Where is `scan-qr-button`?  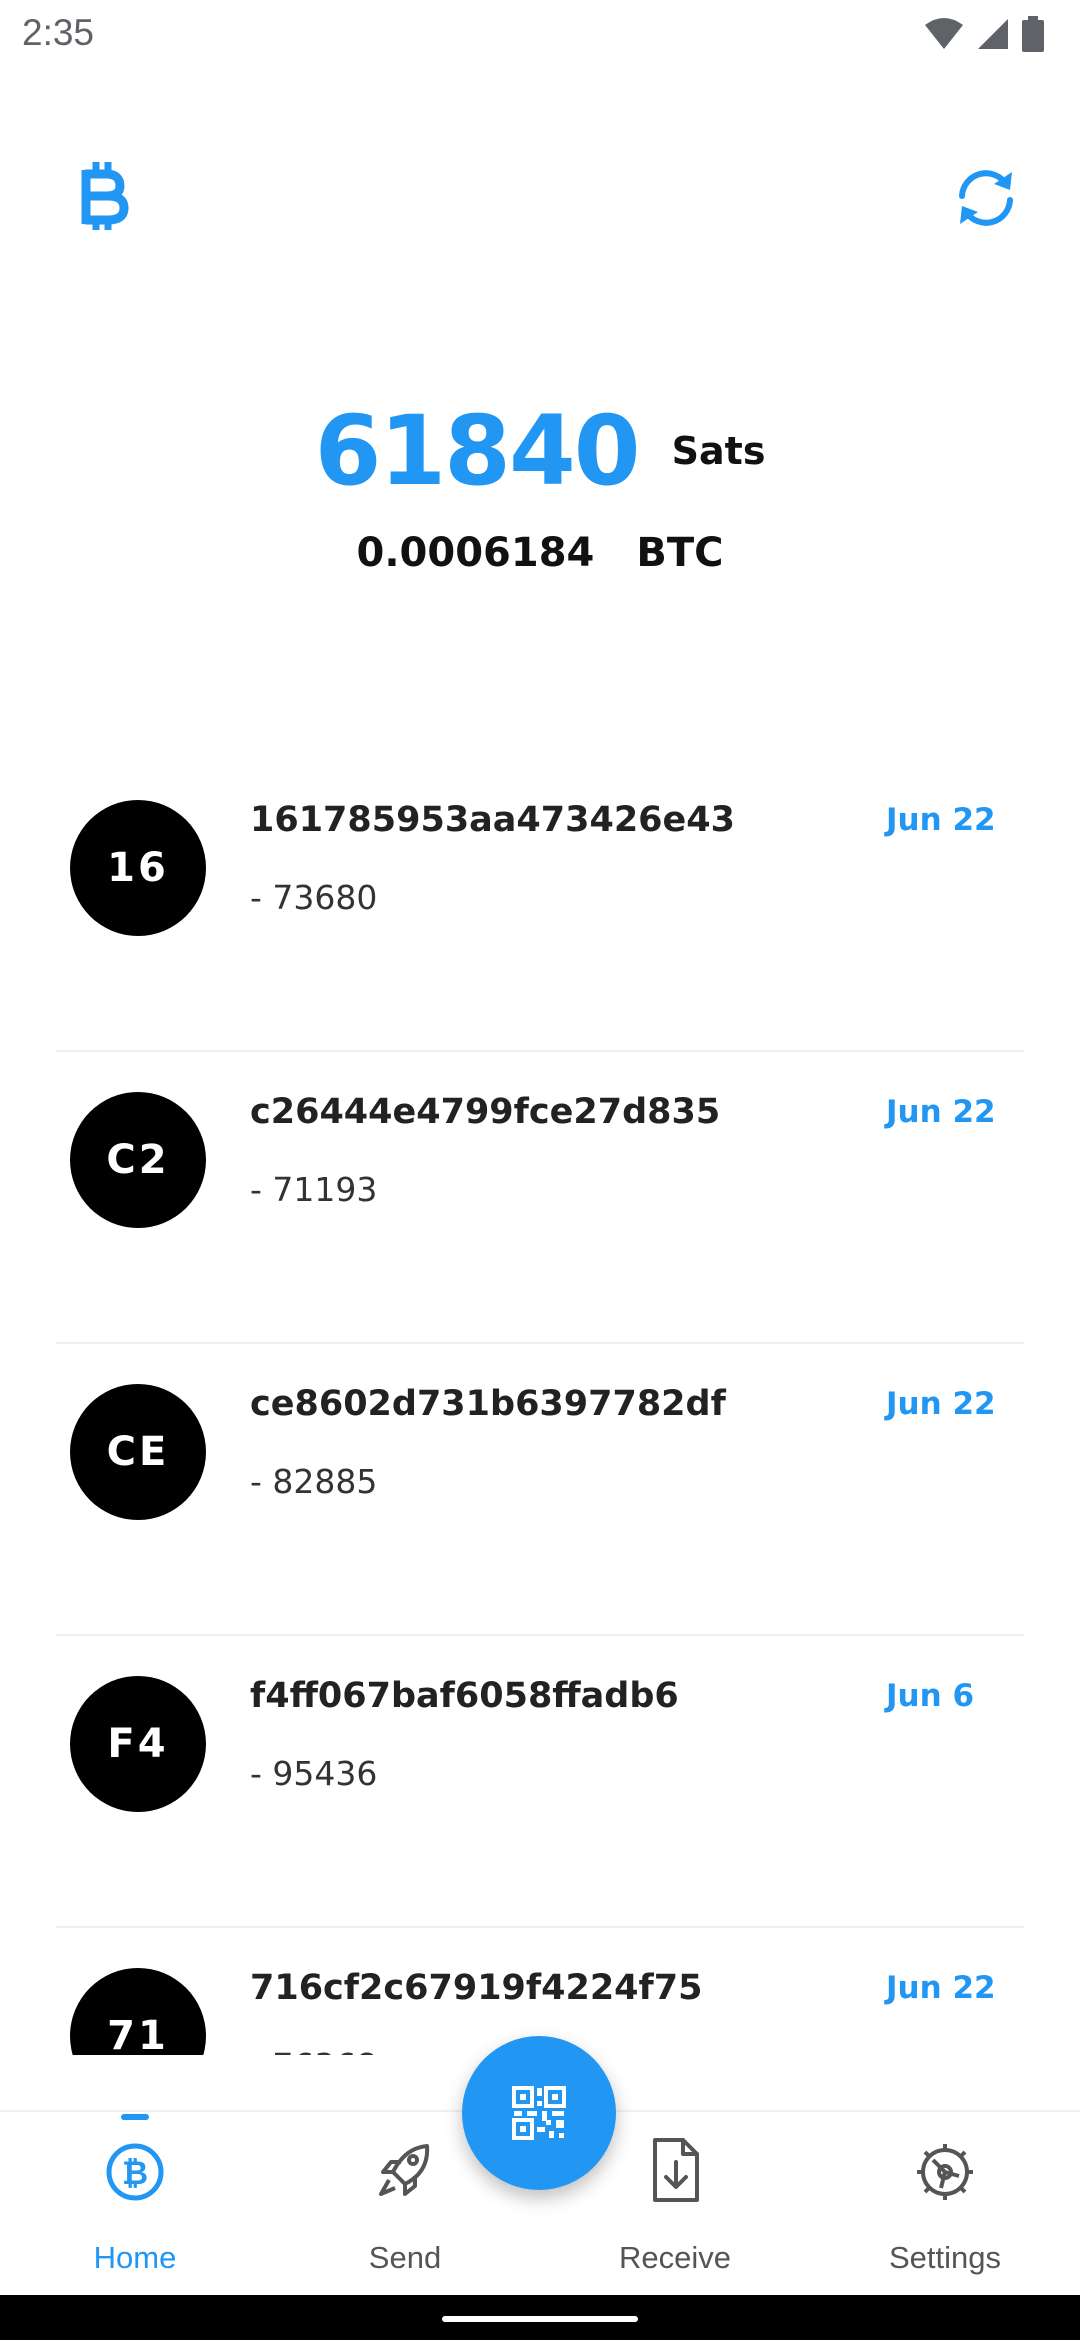 scan-qr-button is located at coordinates (539, 2113).